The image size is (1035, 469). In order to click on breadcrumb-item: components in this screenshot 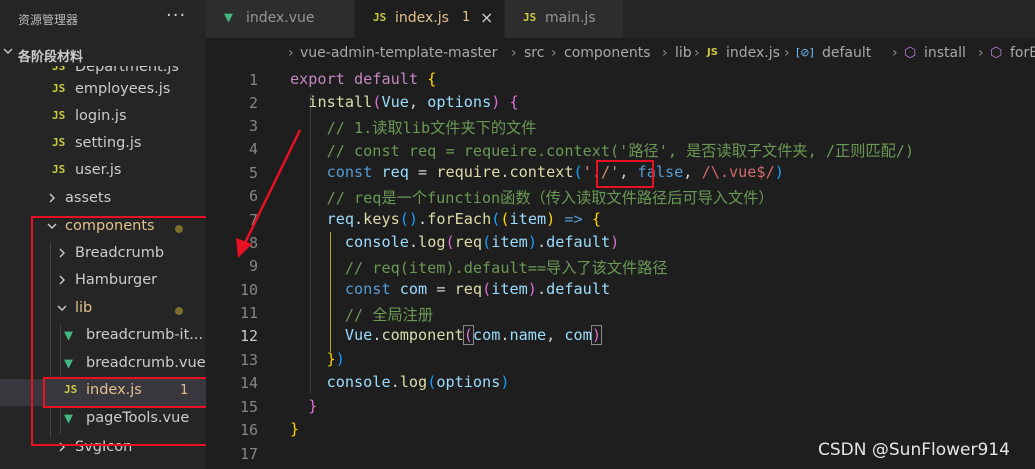, I will do `click(607, 53)`.